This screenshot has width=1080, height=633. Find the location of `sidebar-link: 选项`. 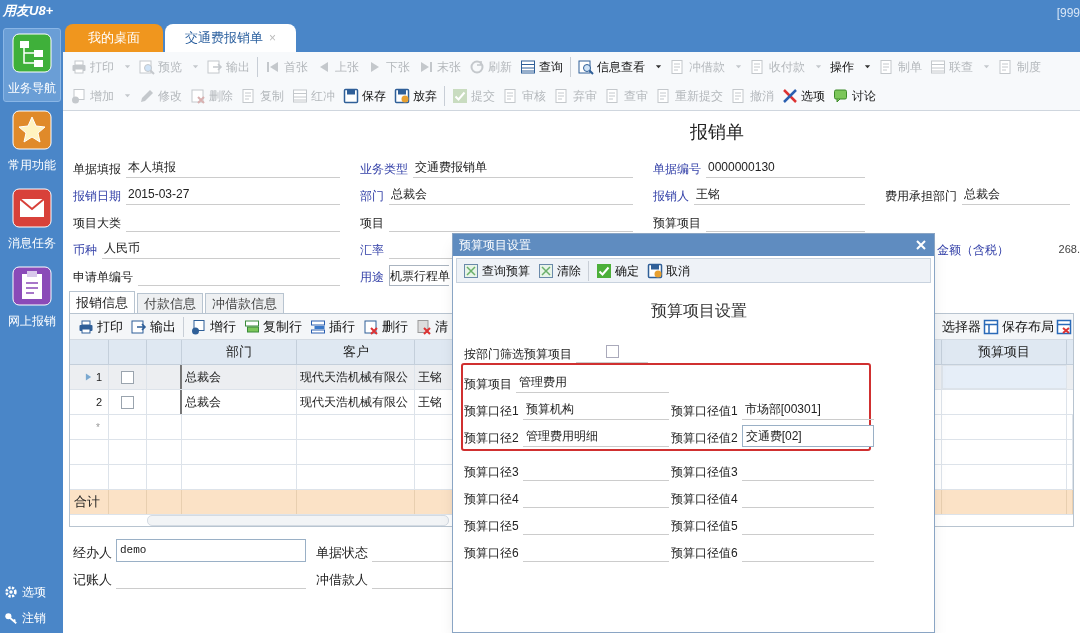

sidebar-link: 选项 is located at coordinates (25, 592).